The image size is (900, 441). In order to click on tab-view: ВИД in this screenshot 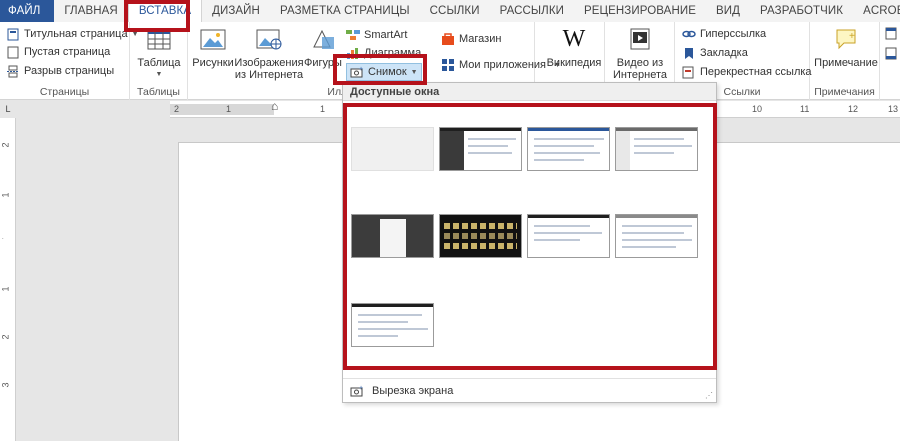, I will do `click(728, 11)`.